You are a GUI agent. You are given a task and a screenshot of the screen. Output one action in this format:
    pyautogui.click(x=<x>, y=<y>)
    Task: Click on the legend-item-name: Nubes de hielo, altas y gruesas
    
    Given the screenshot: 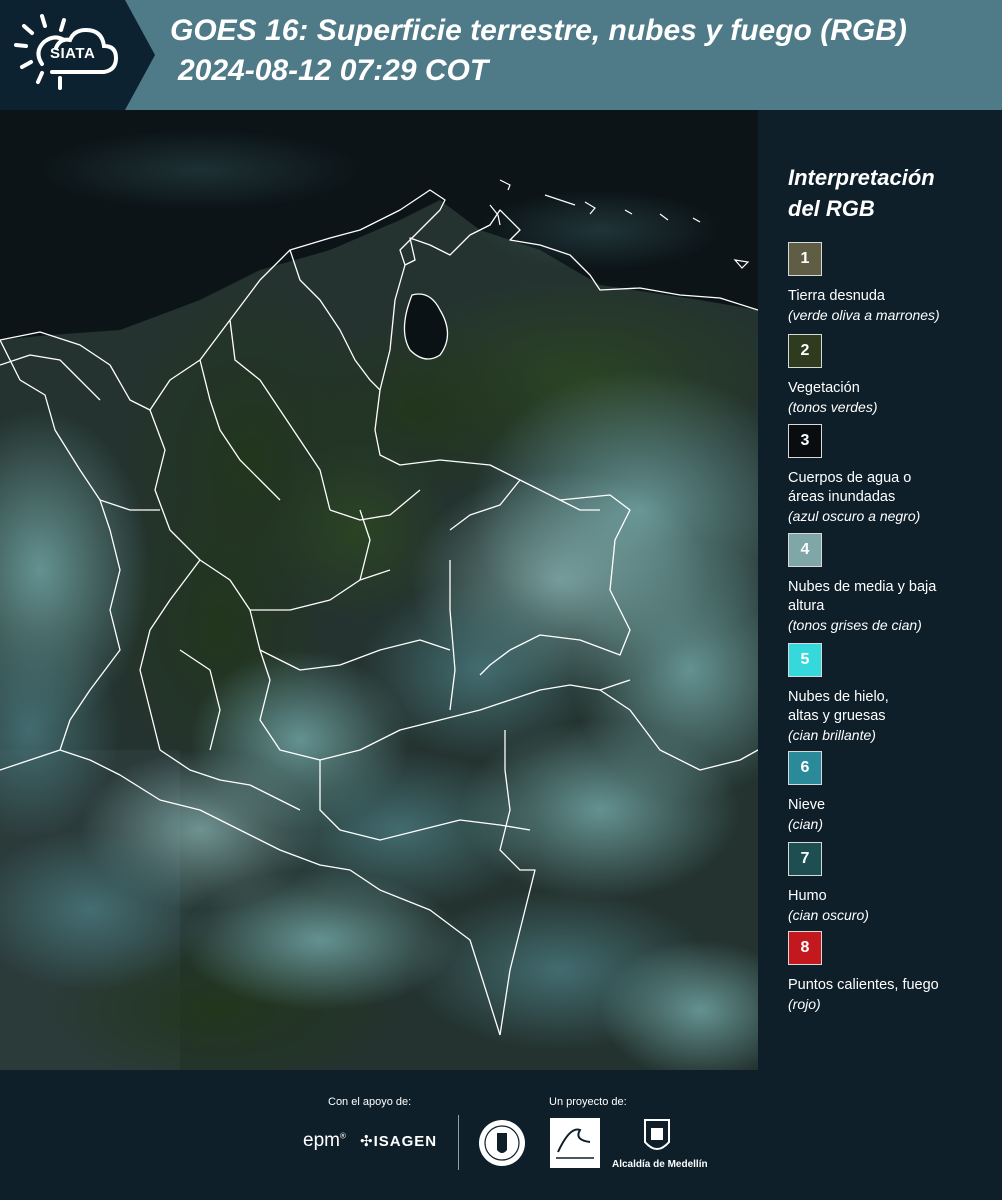 What is the action you would take?
    pyautogui.click(x=838, y=706)
    